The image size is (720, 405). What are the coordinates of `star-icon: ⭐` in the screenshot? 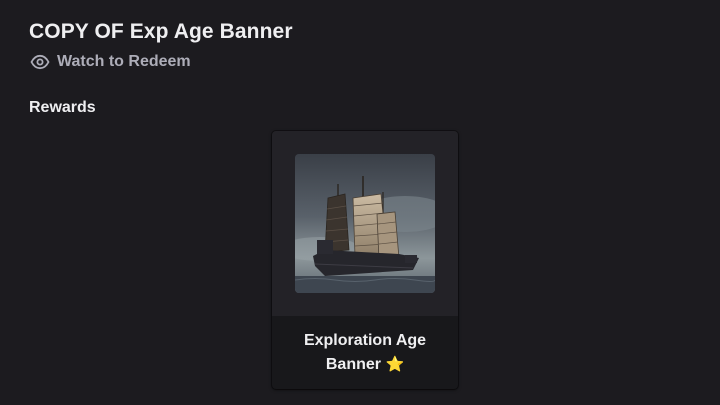 It's located at (395, 364).